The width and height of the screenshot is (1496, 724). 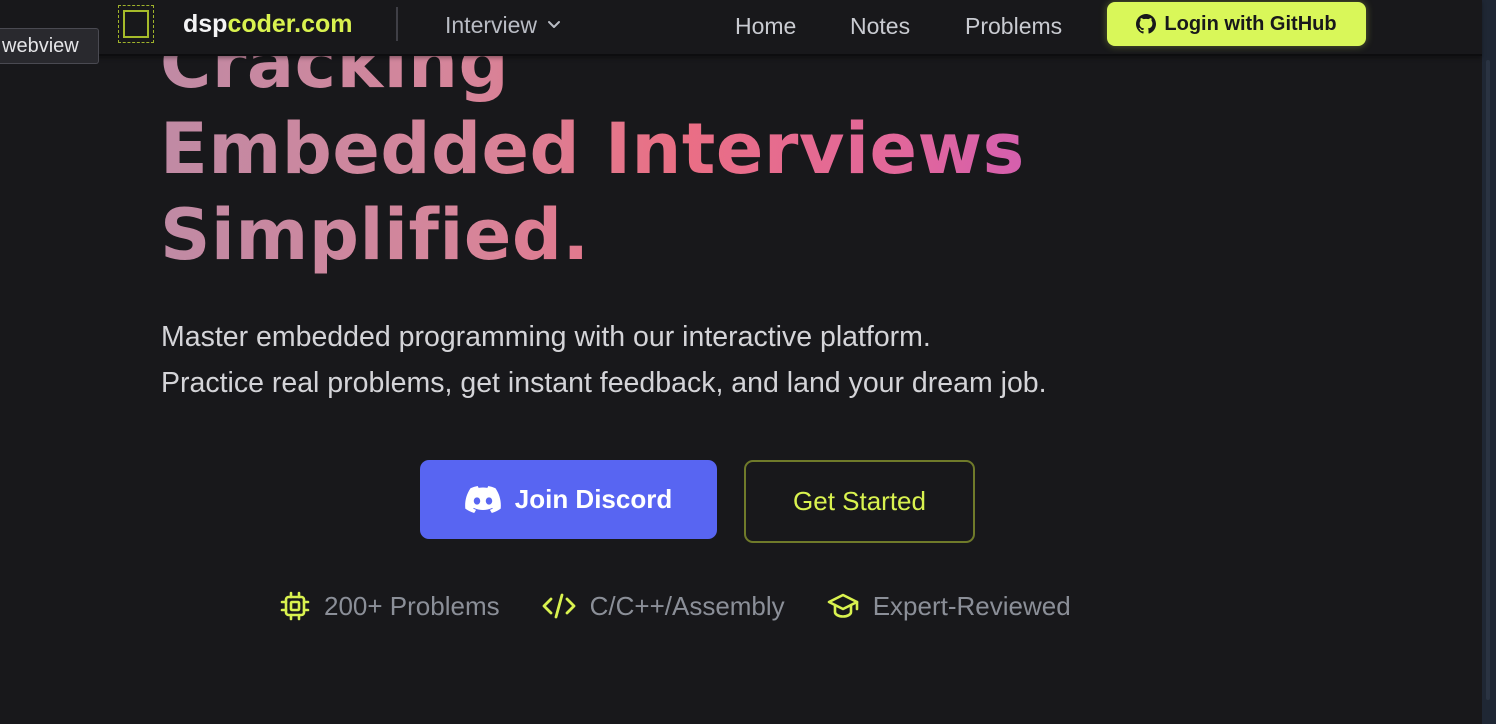 I want to click on get-started-label: Get Started, so click(x=859, y=501).